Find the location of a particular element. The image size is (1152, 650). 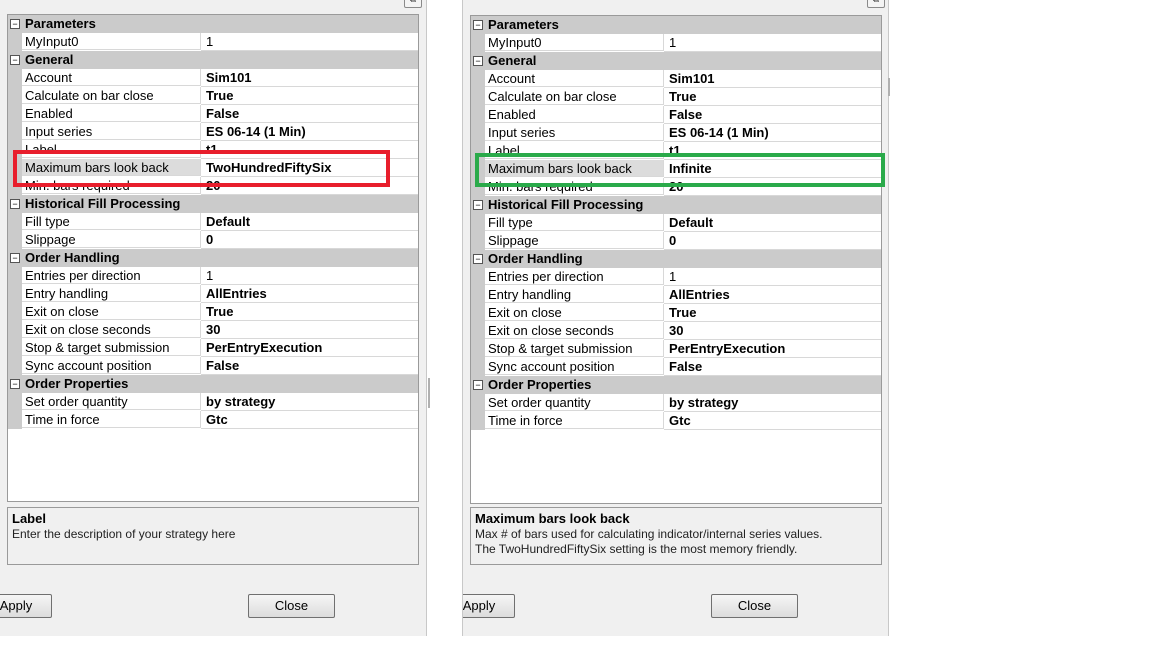

window-edge-fragment is located at coordinates (429, 393).